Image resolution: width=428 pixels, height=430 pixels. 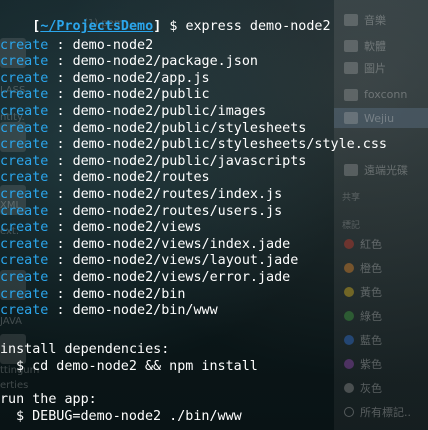 I want to click on create-line: create : demo-node2/public, so click(x=105, y=95).